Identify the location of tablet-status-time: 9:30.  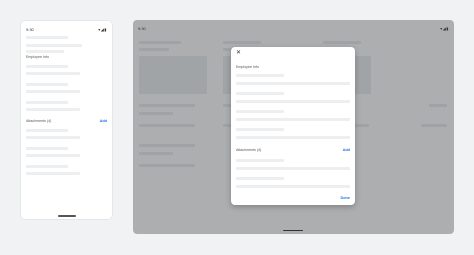
(142, 28).